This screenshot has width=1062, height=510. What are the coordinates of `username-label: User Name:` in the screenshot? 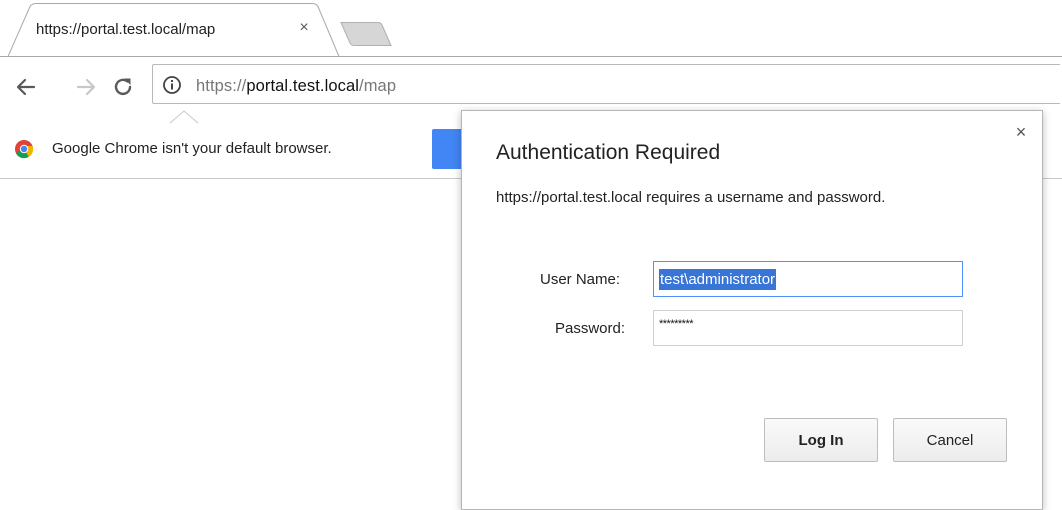 It's located at (580, 279).